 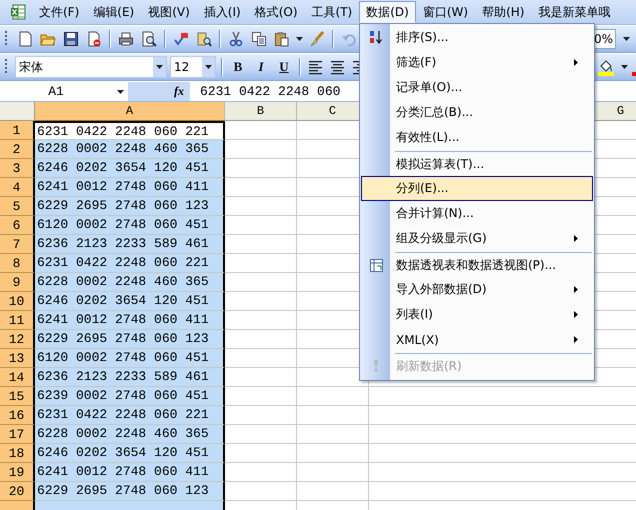 I want to click on row-header: 5, so click(x=17, y=206).